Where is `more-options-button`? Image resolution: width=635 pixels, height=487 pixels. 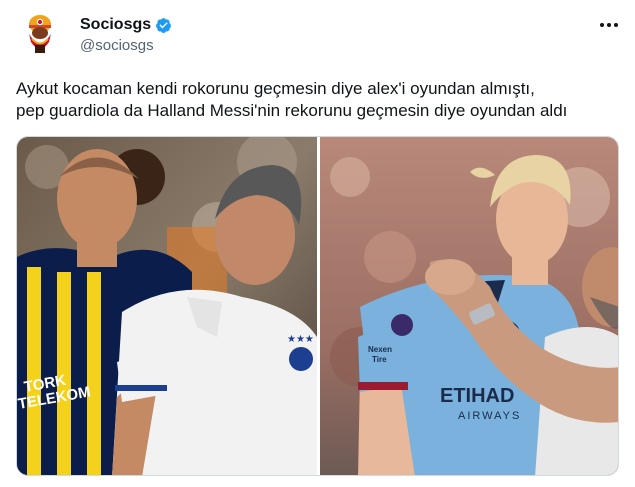
more-options-button is located at coordinates (609, 25).